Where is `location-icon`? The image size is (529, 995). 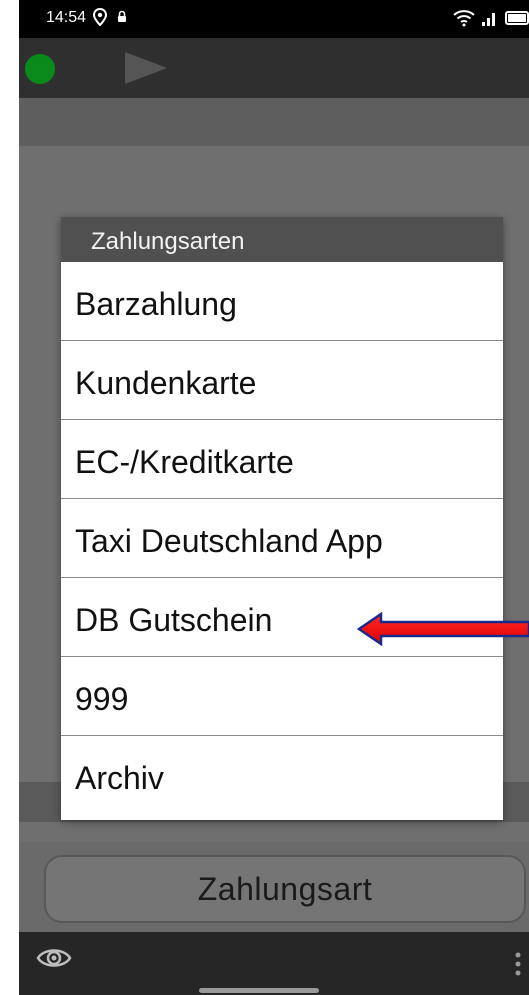
location-icon is located at coordinates (100, 19).